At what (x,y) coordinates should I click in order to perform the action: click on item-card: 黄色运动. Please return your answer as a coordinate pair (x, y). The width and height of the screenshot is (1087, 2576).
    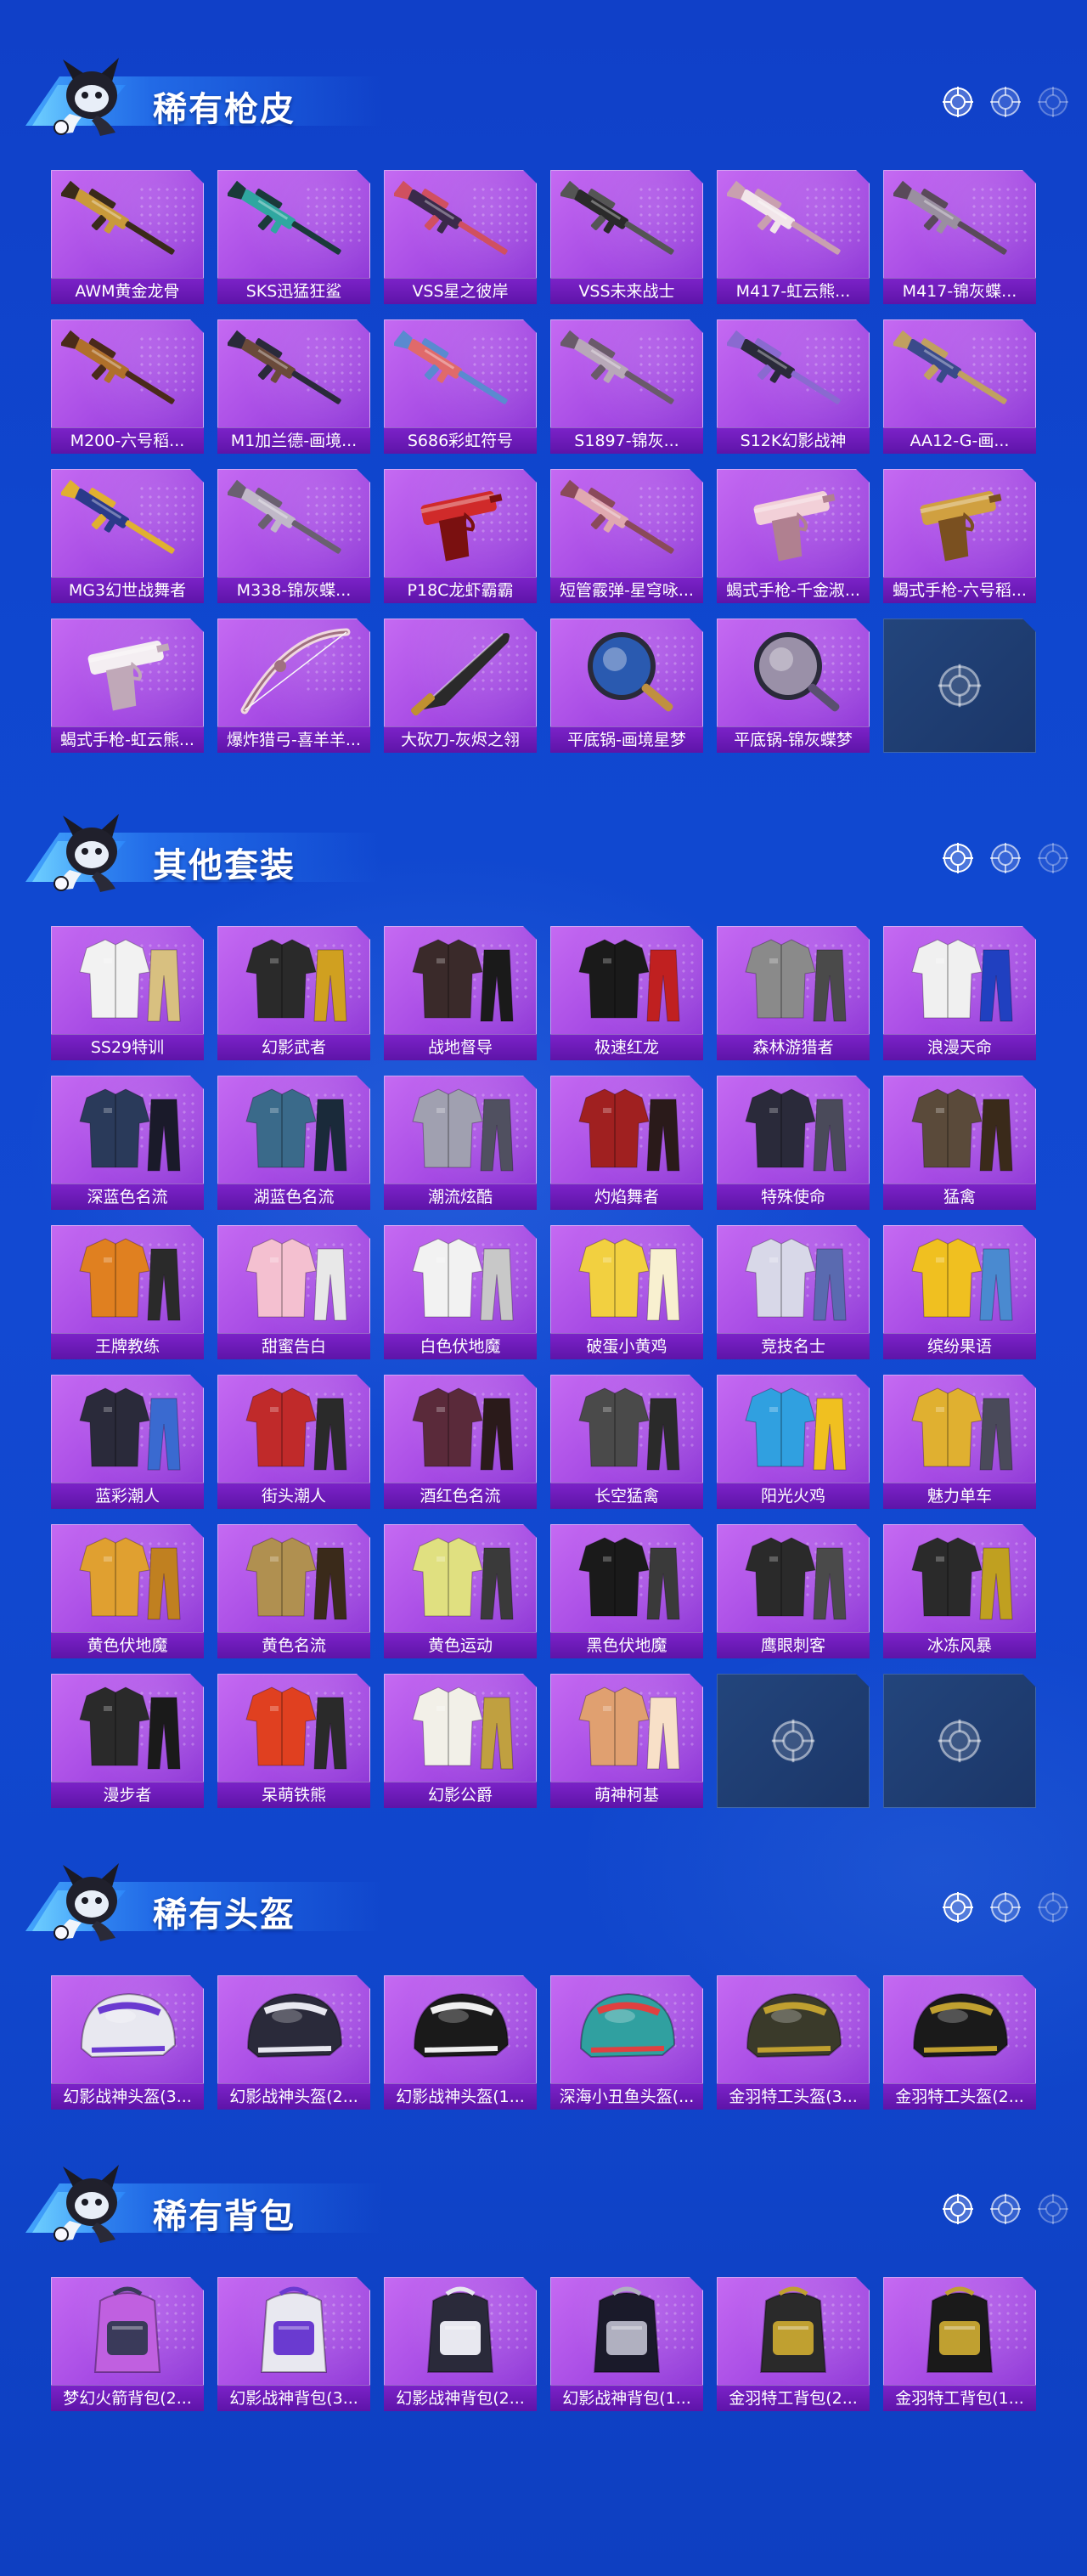
    Looking at the image, I should click on (460, 1591).